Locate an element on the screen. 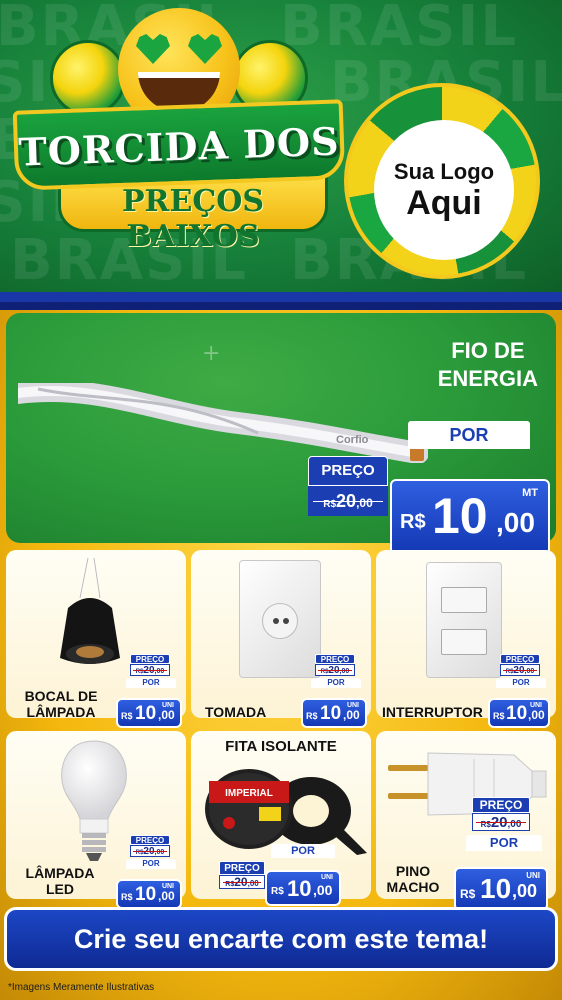 The image size is (562, 1000). sparkle-icon: + is located at coordinates (211, 353).